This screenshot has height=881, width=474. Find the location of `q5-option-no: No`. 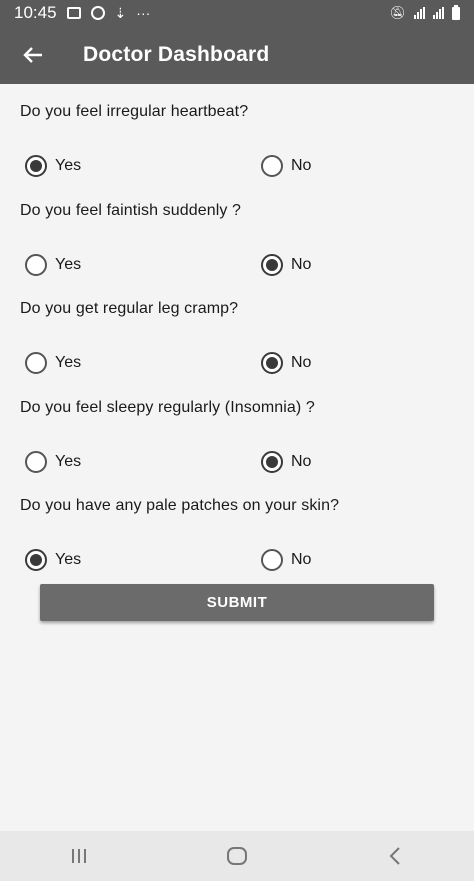

q5-option-no: No is located at coordinates (286, 560).